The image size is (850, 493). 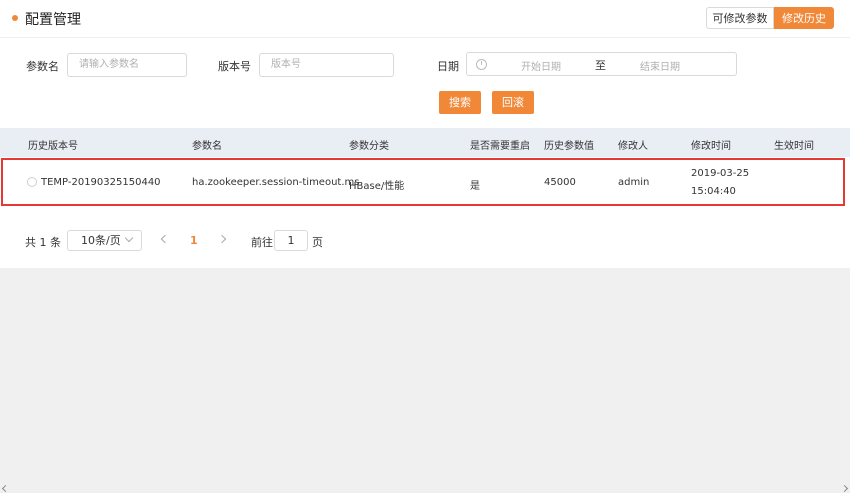 I want to click on cell-restart: 是, so click(x=475, y=186).